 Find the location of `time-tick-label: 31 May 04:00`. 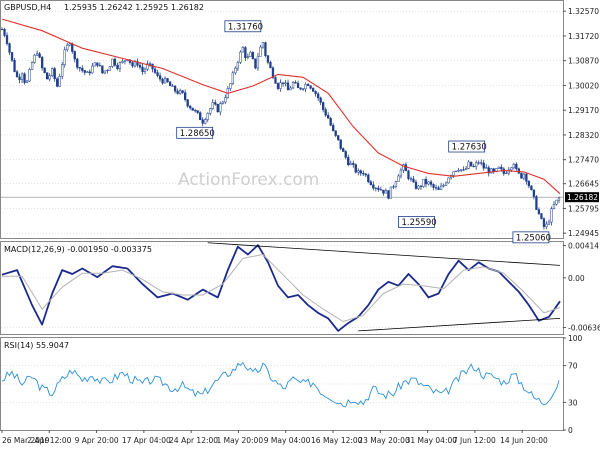

time-tick-label: 31 May 04:00 is located at coordinates (432, 440).